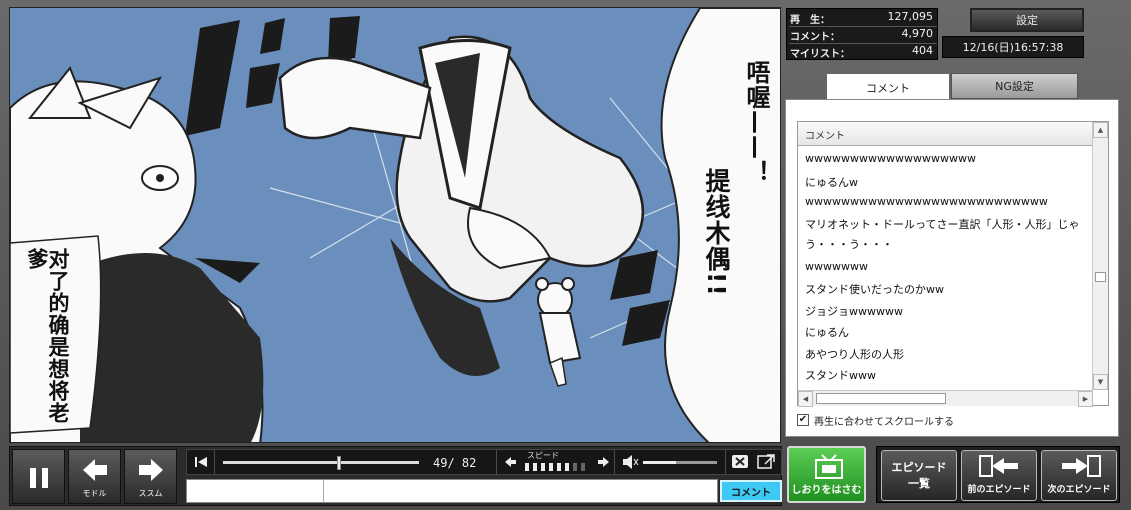 This screenshot has width=1131, height=510. I want to click on volume-fill, so click(660, 462).